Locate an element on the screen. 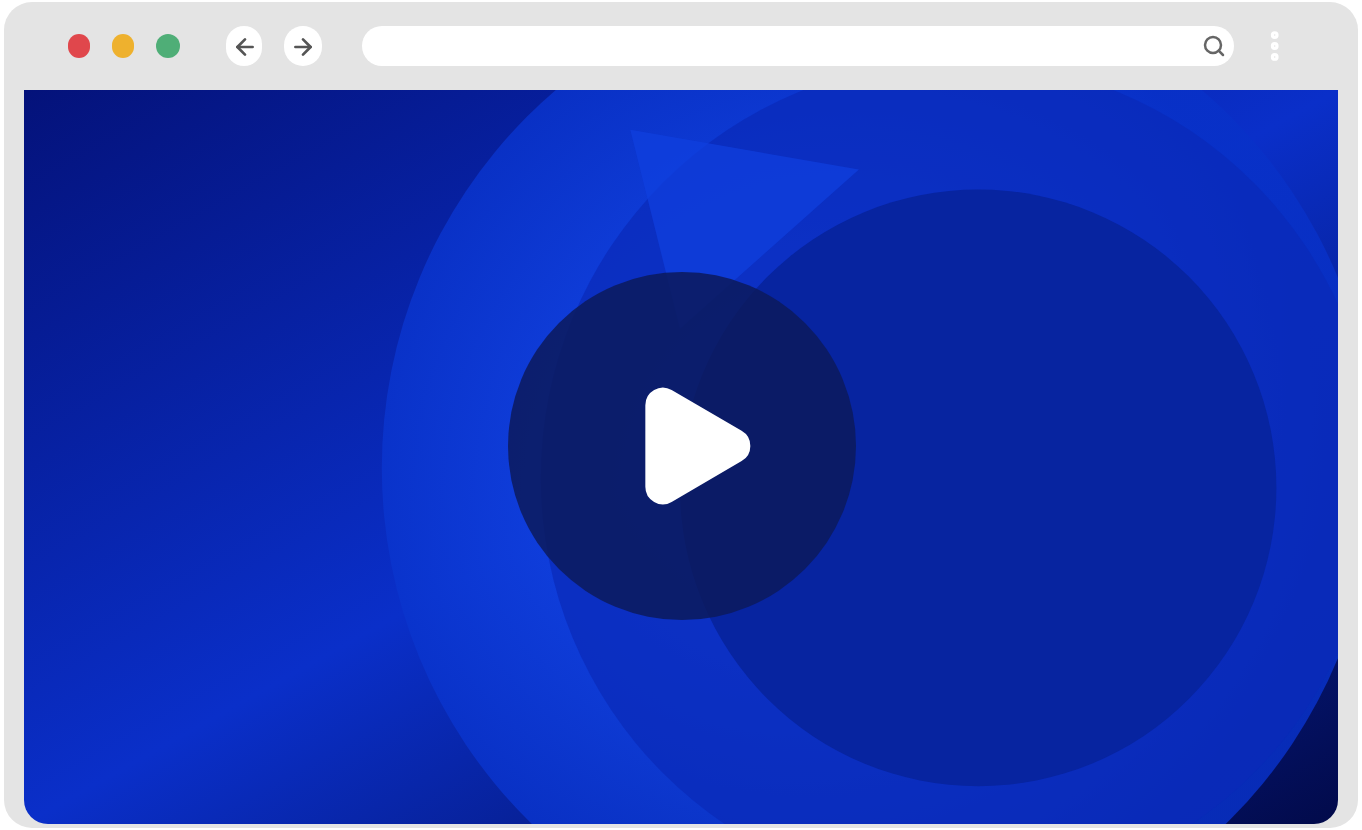 This screenshot has height=830, width=1362. forward-button is located at coordinates (303, 46).